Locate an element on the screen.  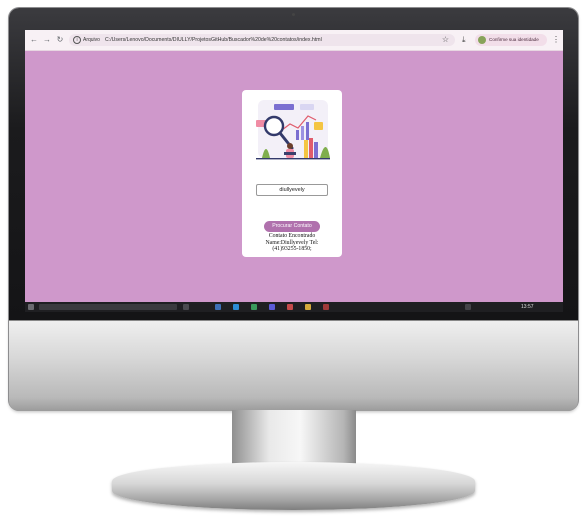
search-contact-button: Procurar Contato is located at coordinates (292, 226).